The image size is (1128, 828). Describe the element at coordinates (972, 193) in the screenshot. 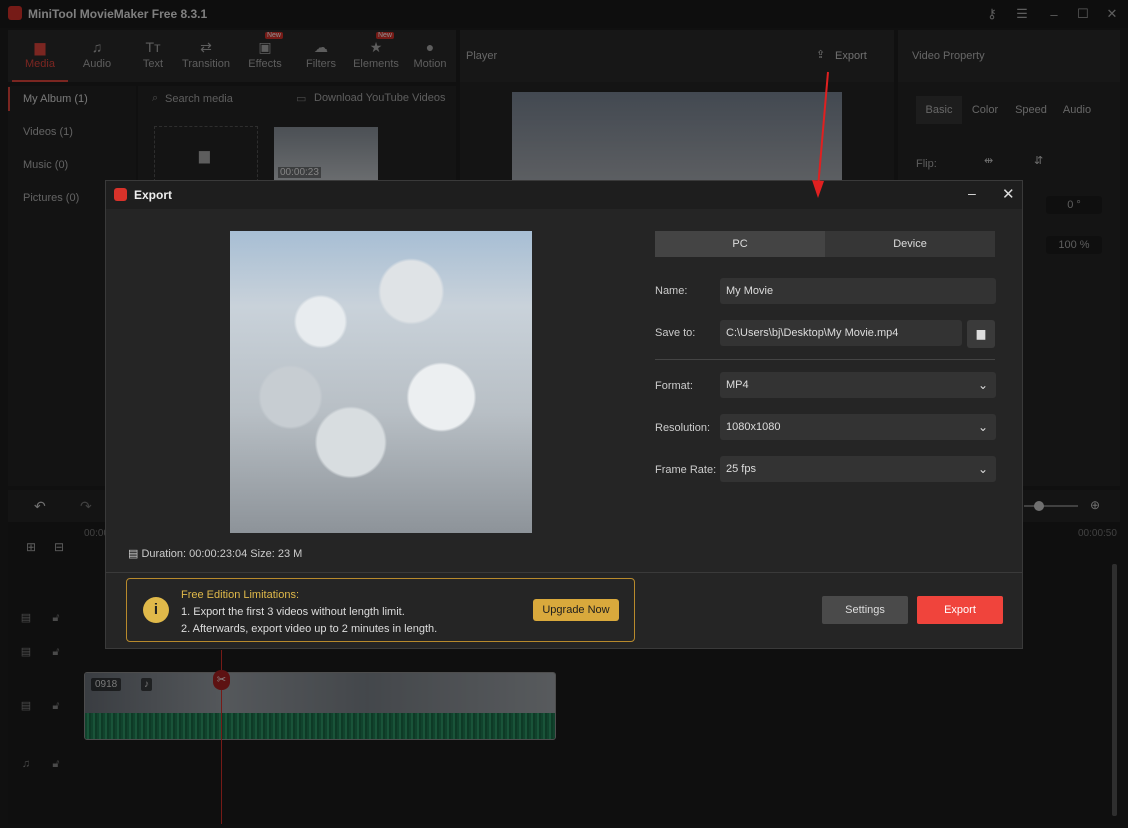

I see `minimize-icon: –` at that location.